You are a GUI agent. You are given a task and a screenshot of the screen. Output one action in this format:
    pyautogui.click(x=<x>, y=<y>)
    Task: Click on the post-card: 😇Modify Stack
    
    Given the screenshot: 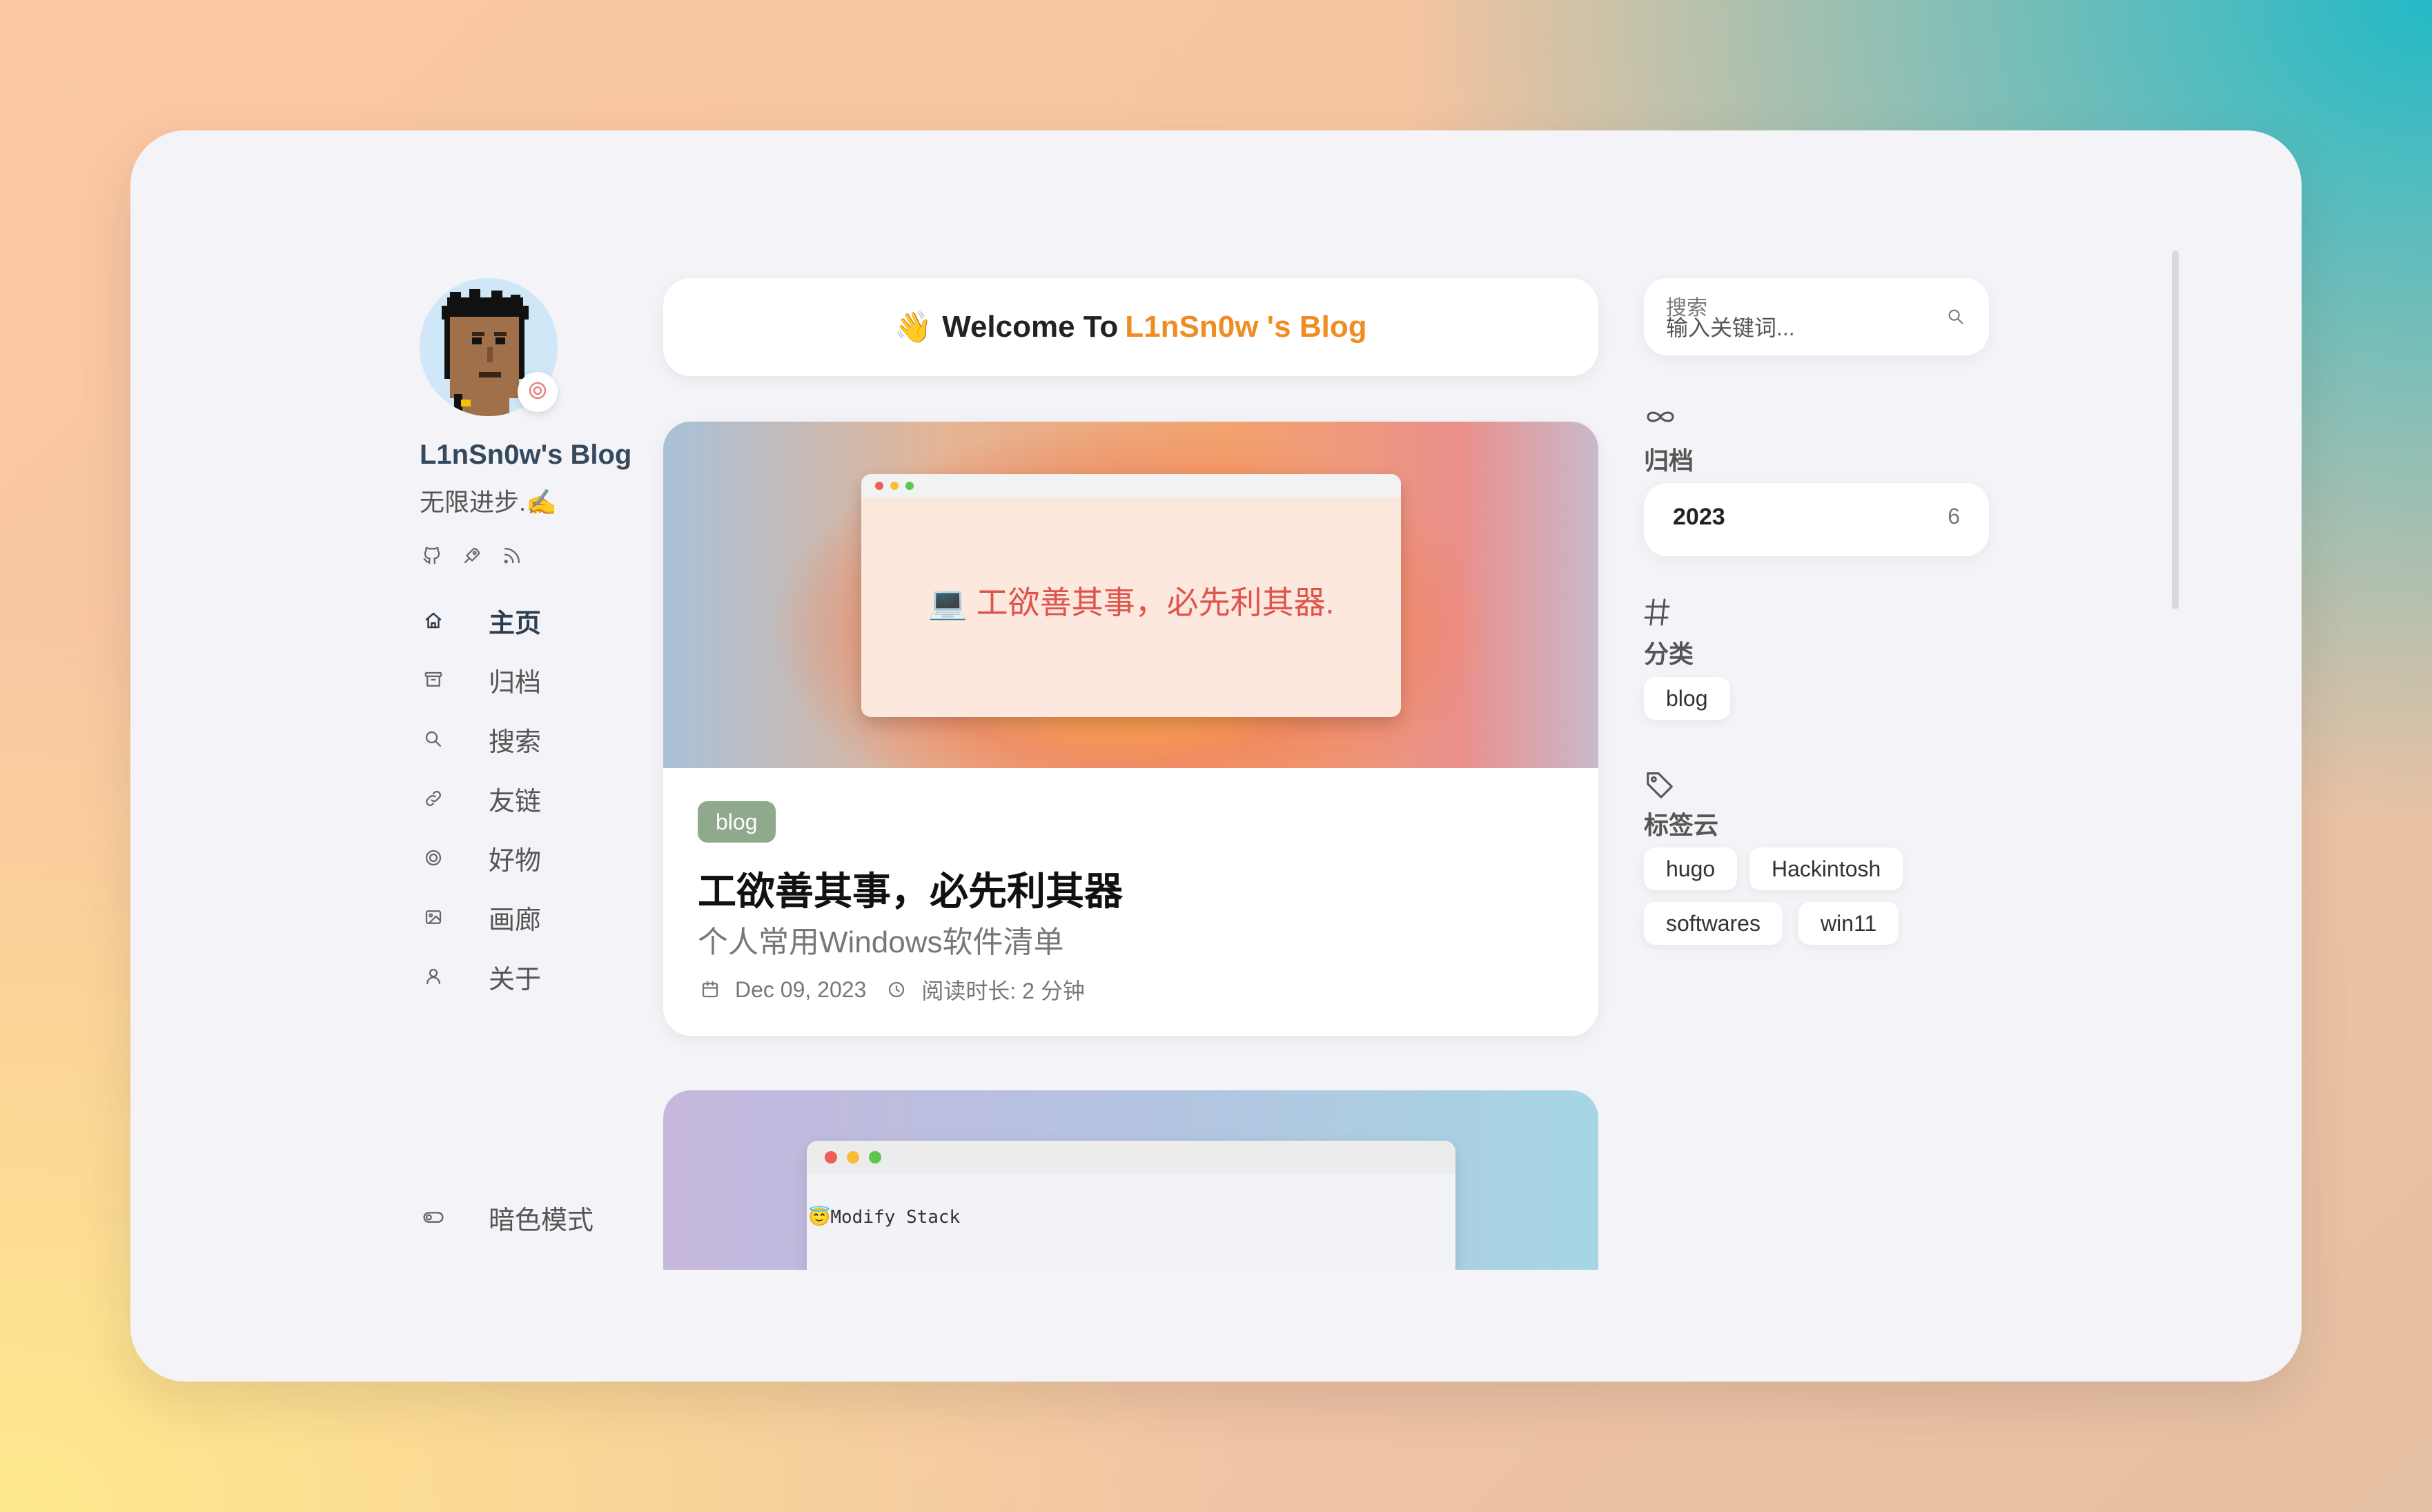 What is the action you would take?
    pyautogui.click(x=1131, y=1180)
    